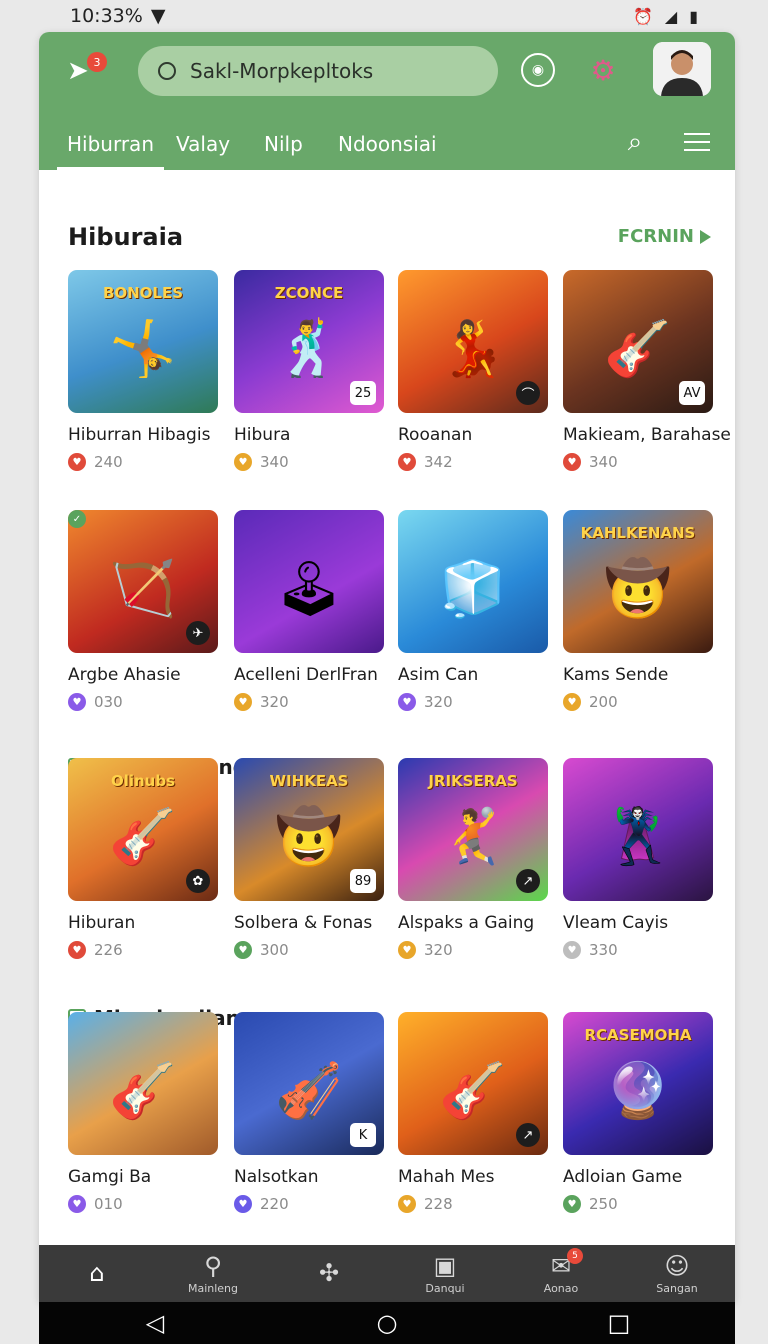 Image resolution: width=768 pixels, height=1344 pixels. Describe the element at coordinates (78, 71) in the screenshot. I see `send-icon: ➤` at that location.